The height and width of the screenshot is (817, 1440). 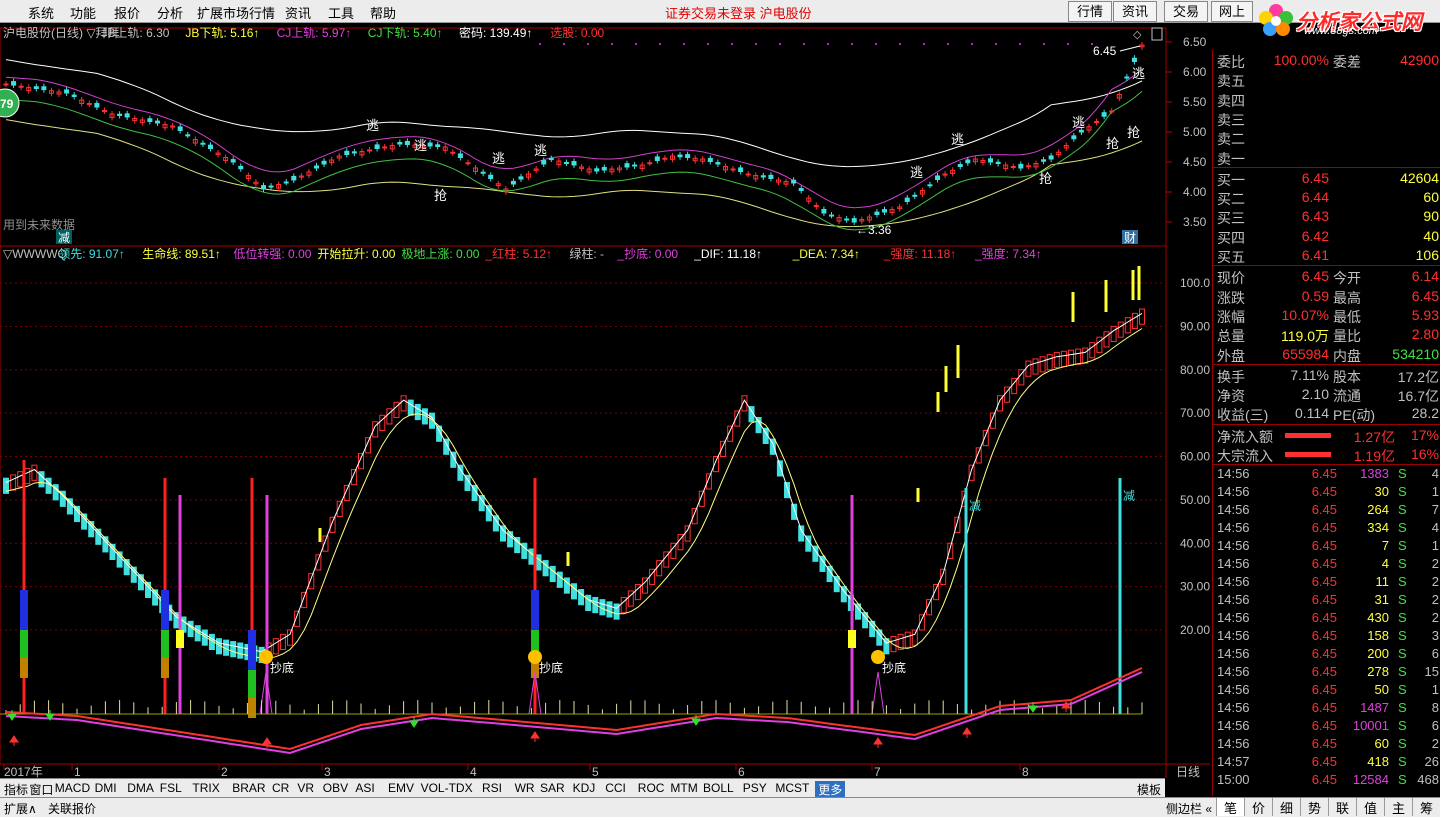 I want to click on indicator-tab-指标: 指标, so click(x=16, y=789).